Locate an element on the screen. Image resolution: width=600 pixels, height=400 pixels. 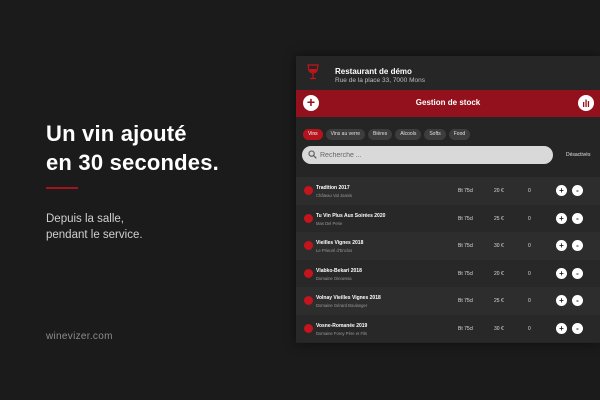
subtext-line-1: Depuis la salle, is located at coordinates (85, 219).